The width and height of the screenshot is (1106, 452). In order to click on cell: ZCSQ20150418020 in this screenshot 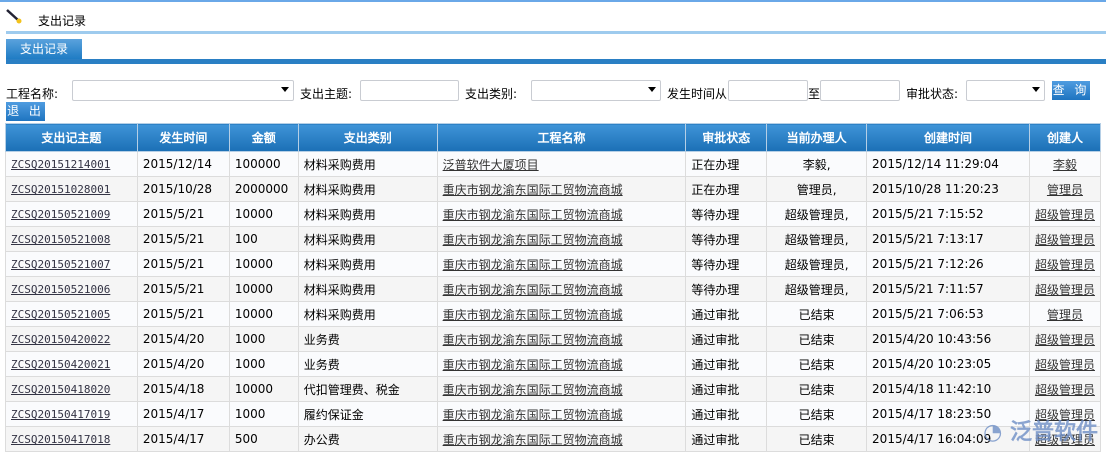, I will do `click(71, 389)`.